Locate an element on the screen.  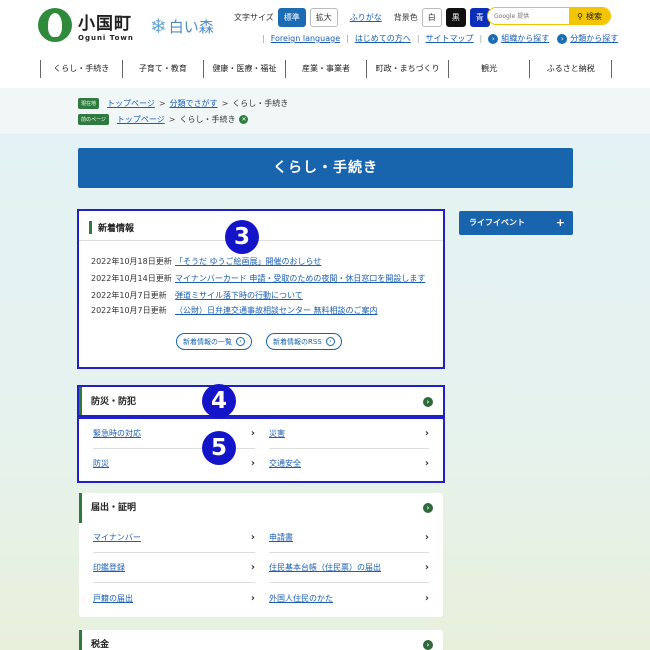
previous-tag: 前のページ is located at coordinates (93, 119).